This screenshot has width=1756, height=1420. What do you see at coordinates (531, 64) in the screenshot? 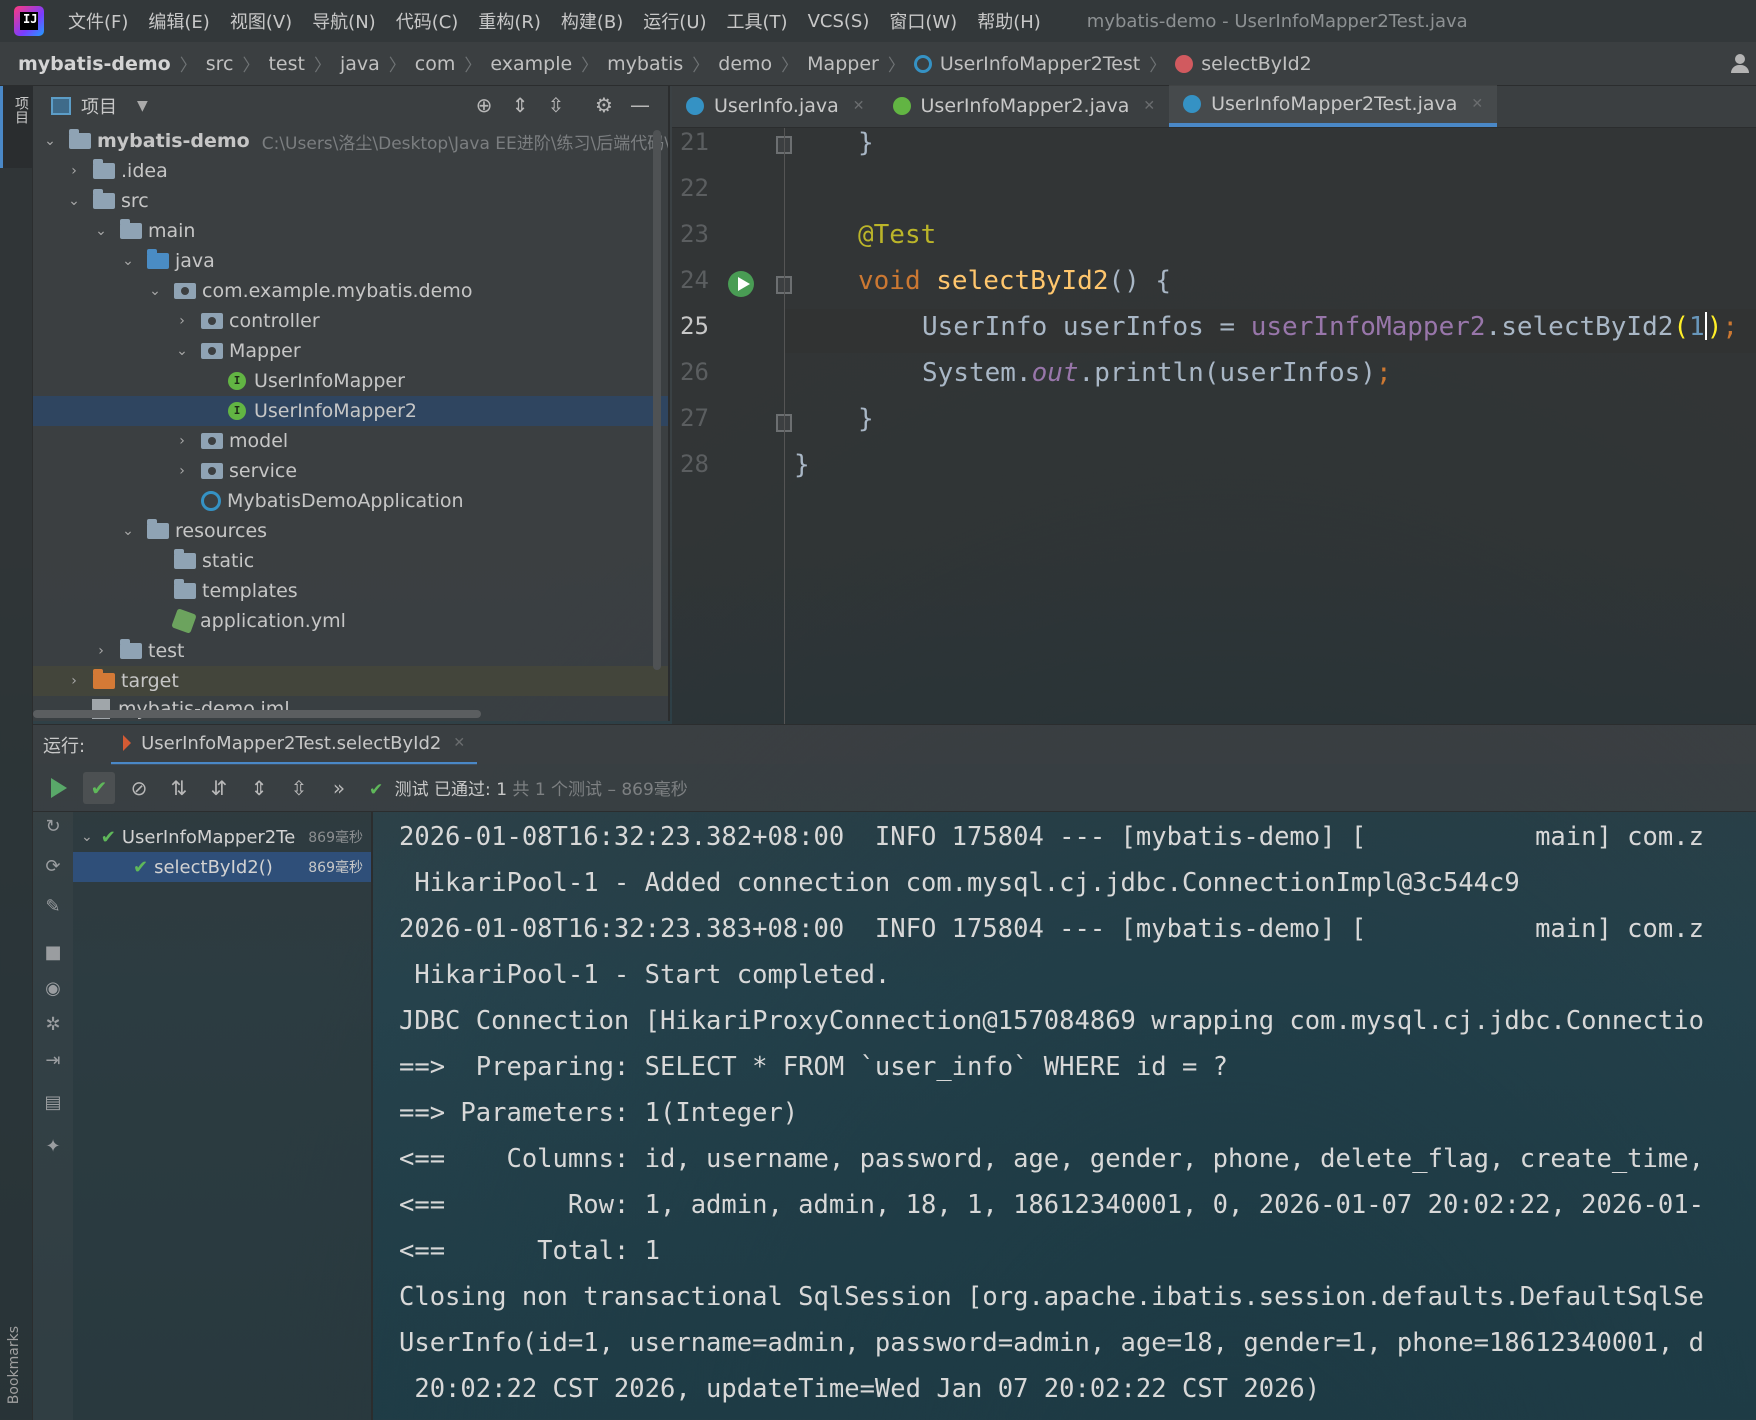
I see `breadcrumb-example: example` at bounding box center [531, 64].